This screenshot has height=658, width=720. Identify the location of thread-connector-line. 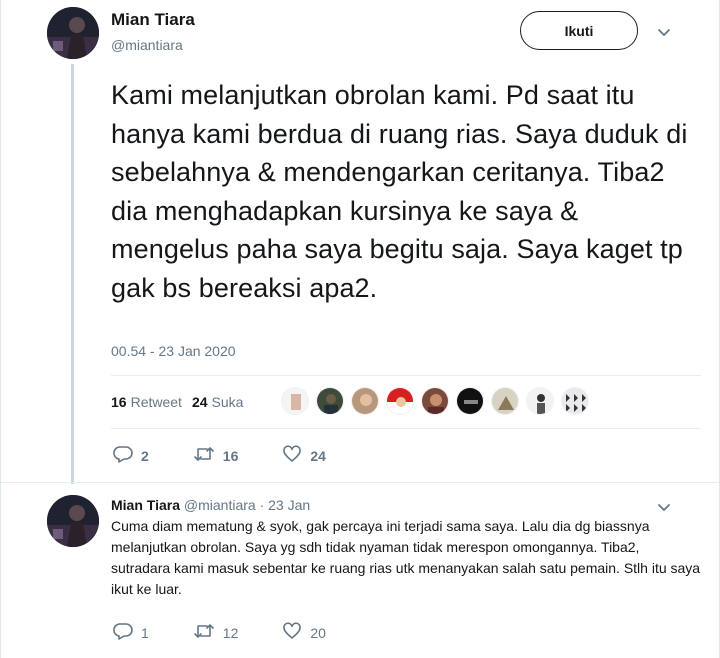
(72, 274).